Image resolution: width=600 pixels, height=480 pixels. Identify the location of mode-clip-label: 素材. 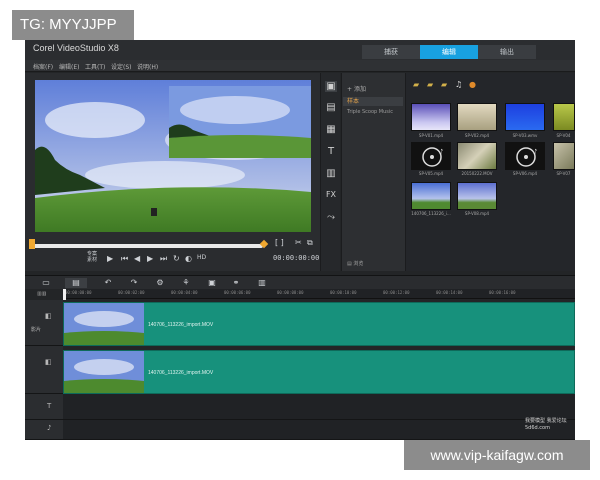
(92, 260).